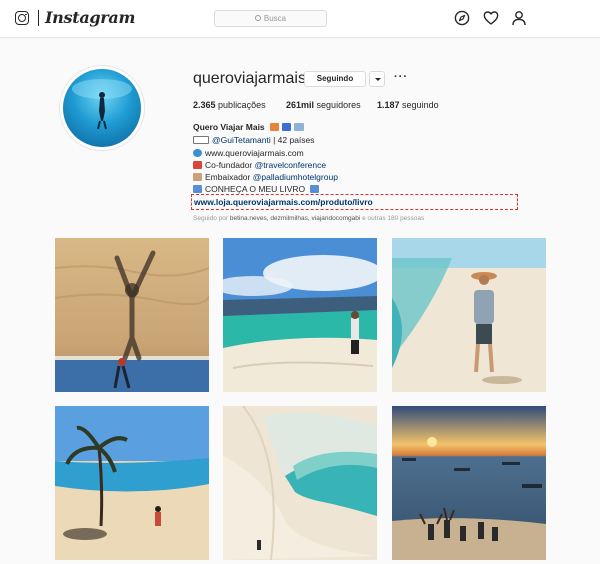 This screenshot has width=600, height=564. Describe the element at coordinates (335, 79) in the screenshot. I see `following-button: Seguindo` at that location.